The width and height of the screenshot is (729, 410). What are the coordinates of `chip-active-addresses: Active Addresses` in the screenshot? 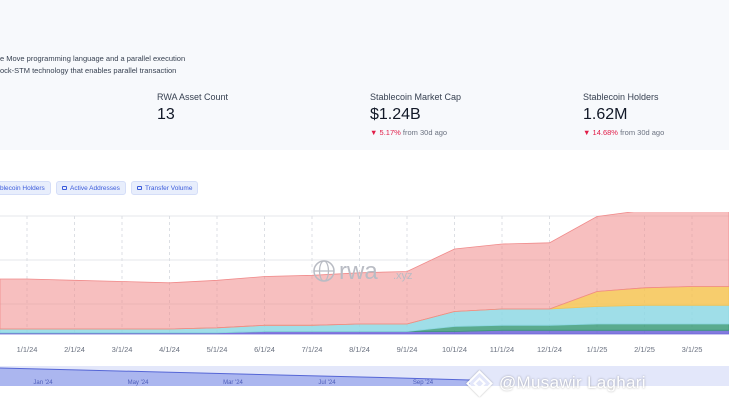 It's located at (91, 188).